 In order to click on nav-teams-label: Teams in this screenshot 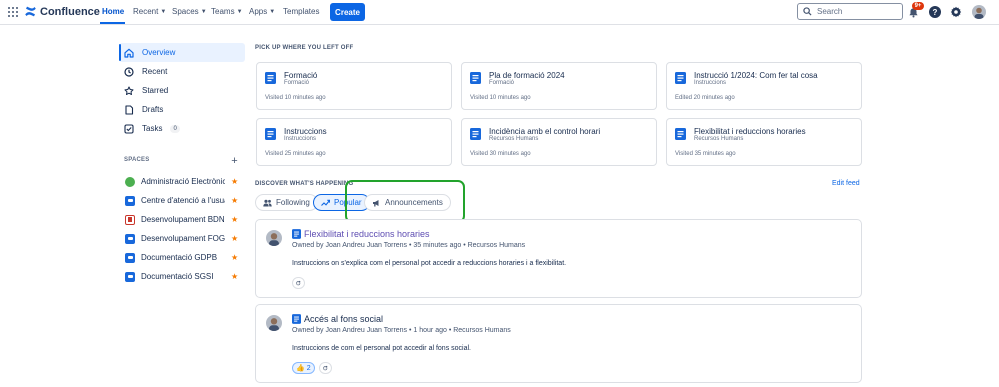, I will do `click(223, 11)`.